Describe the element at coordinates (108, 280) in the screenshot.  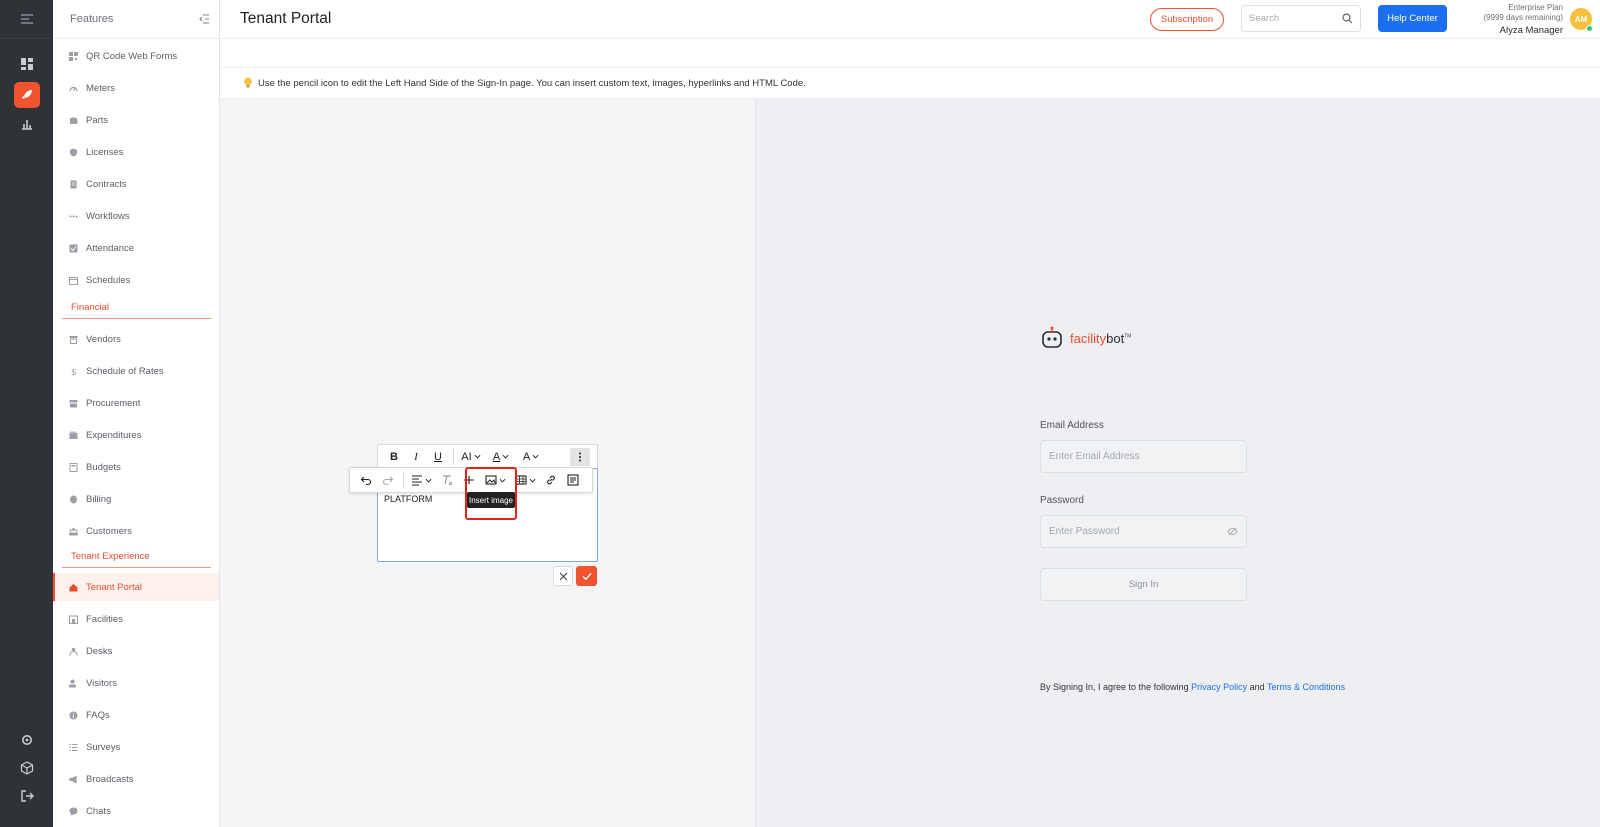
I see `sidebar-item-label: Schedules` at that location.